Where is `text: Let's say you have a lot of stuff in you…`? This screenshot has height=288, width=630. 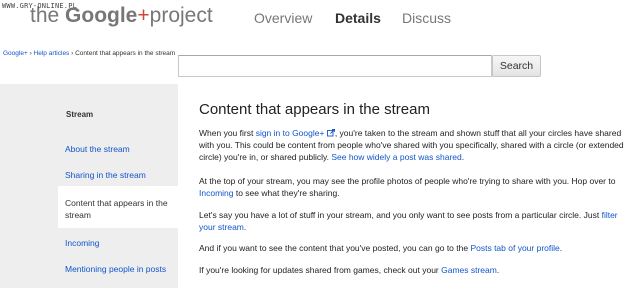
text: Let's say you have a lot of stuff in you… is located at coordinates (400, 215).